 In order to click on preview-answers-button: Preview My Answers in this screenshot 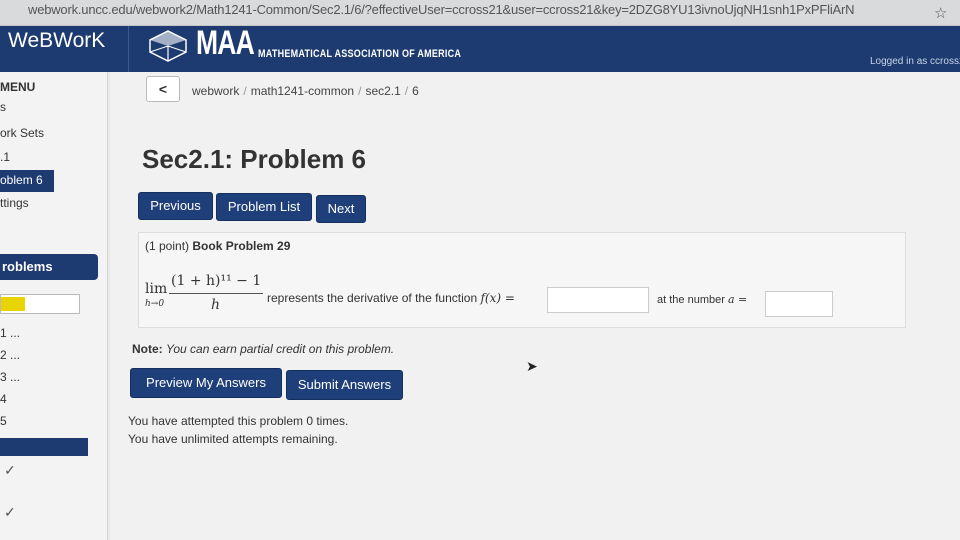, I will do `click(206, 383)`.